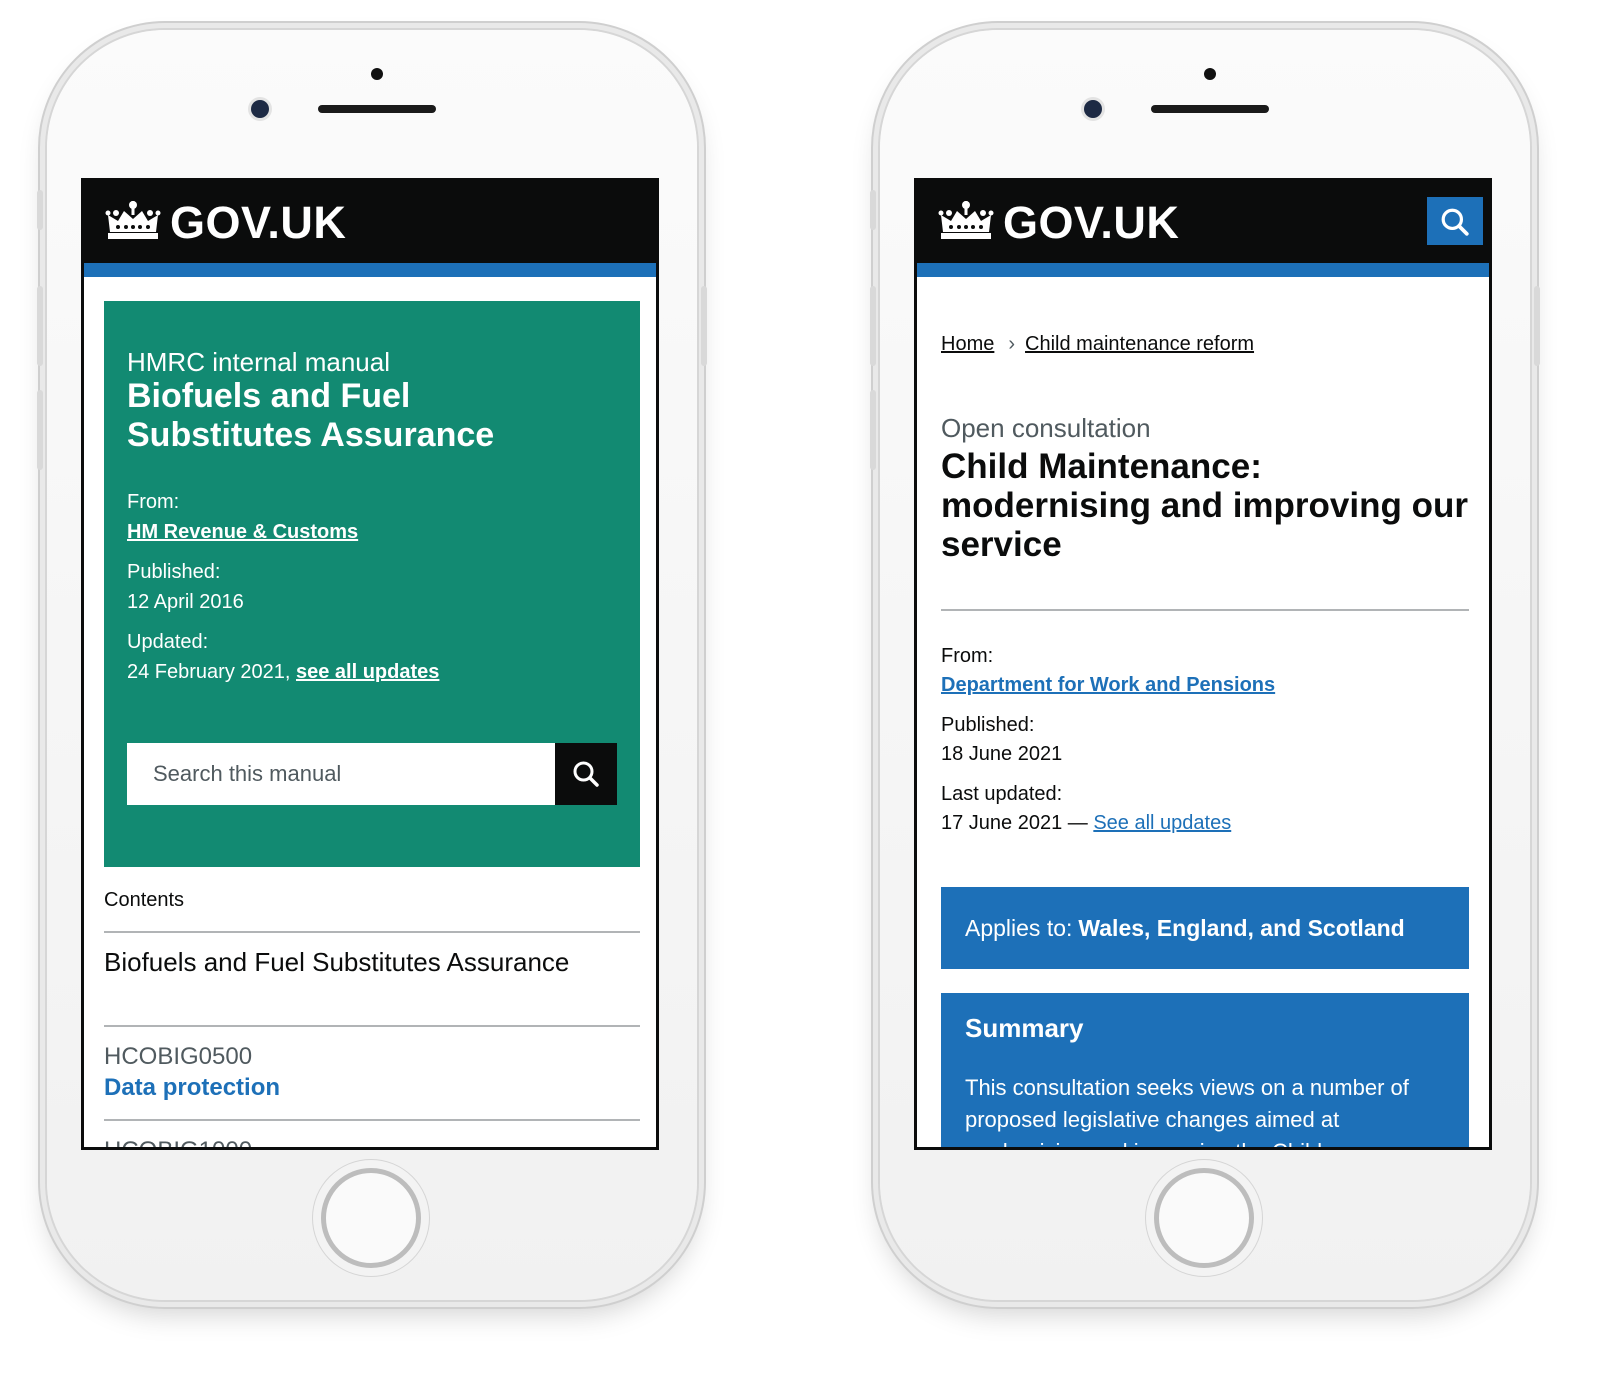 The width and height of the screenshot is (1600, 1376). Describe the element at coordinates (1002, 754) in the screenshot. I see `published-date: 18 June 2021` at that location.